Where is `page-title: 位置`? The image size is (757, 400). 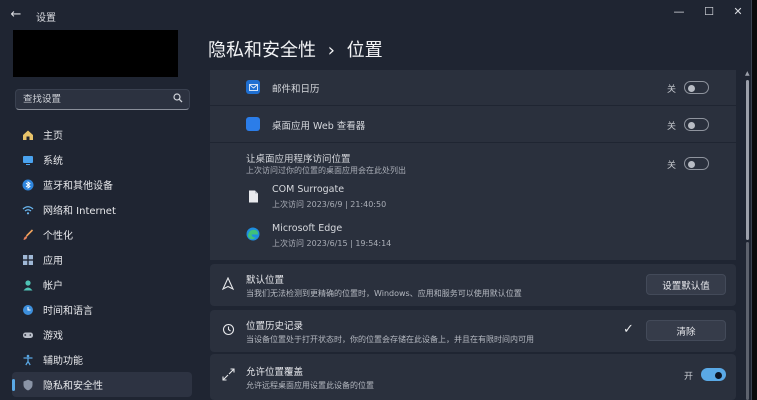
page-title: 位置 is located at coordinates (364, 50).